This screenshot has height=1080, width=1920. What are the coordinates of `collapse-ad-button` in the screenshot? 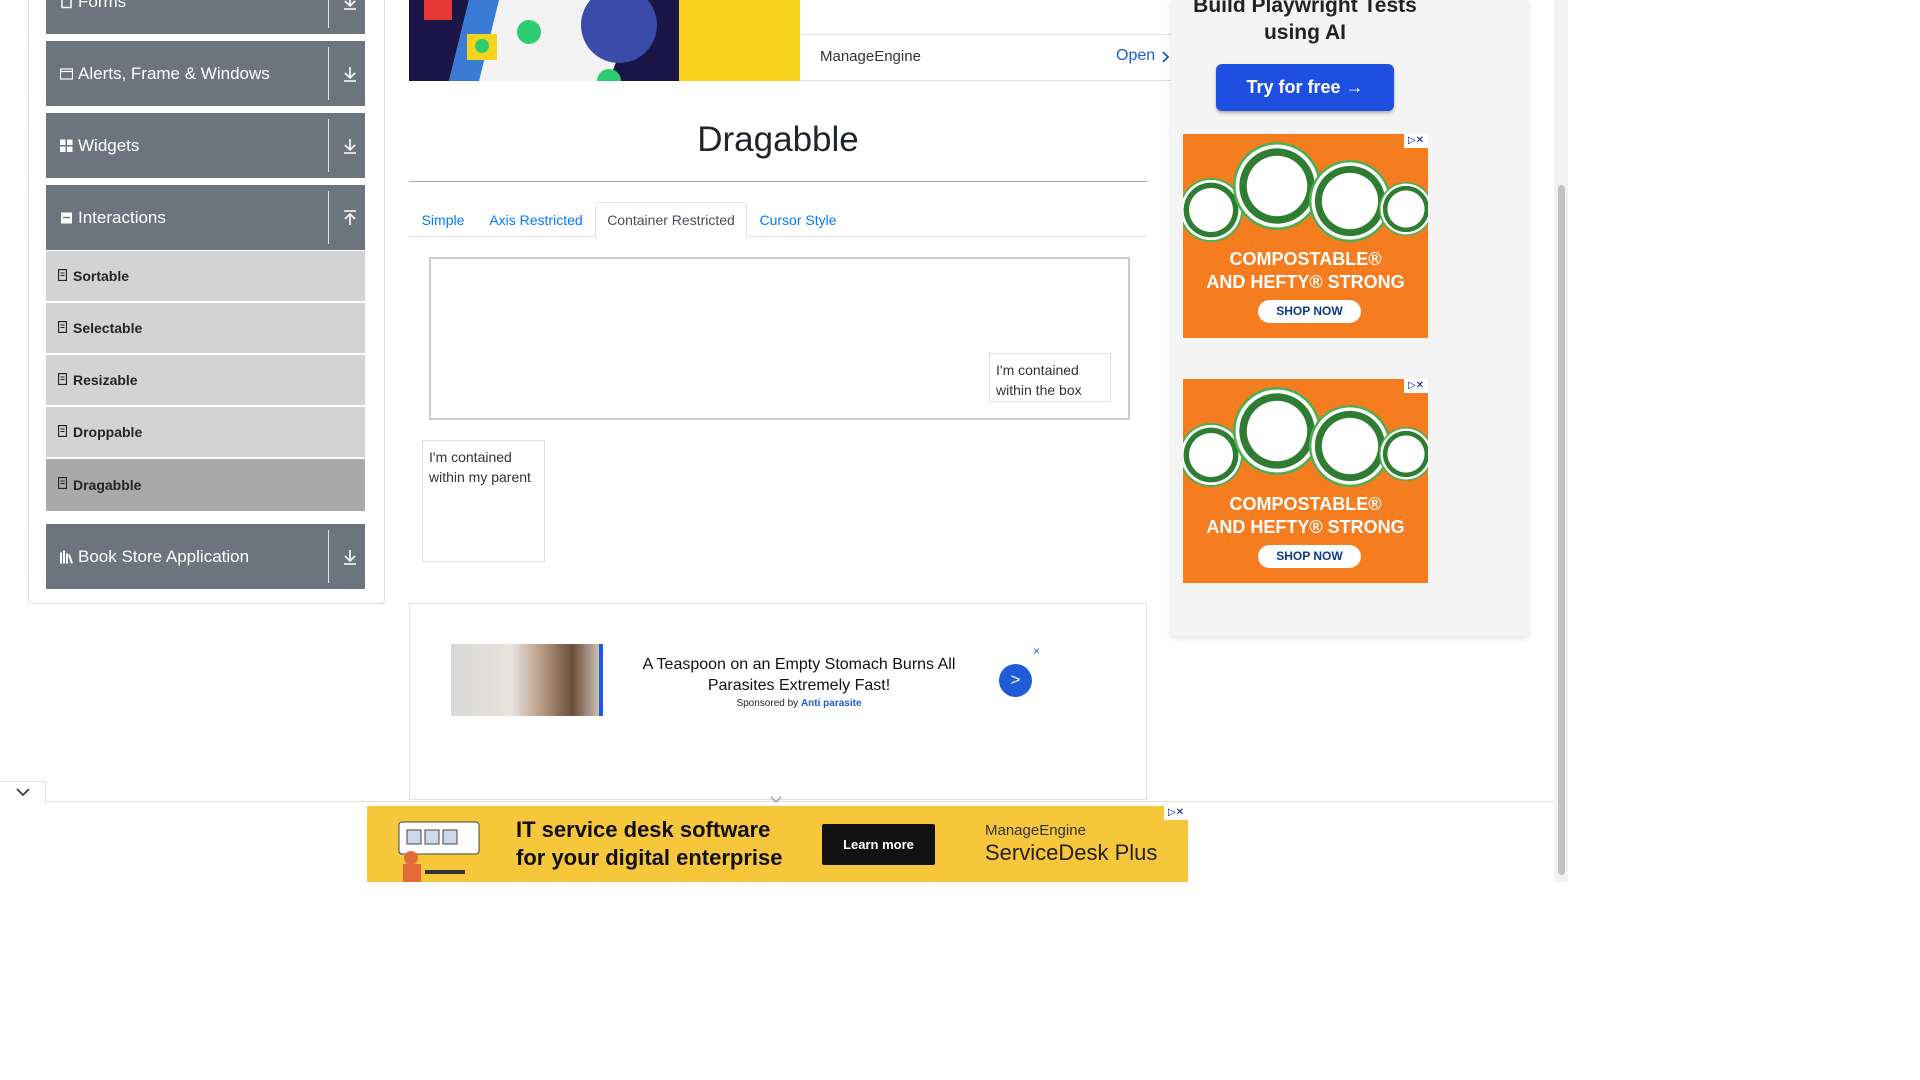 It's located at (23, 792).